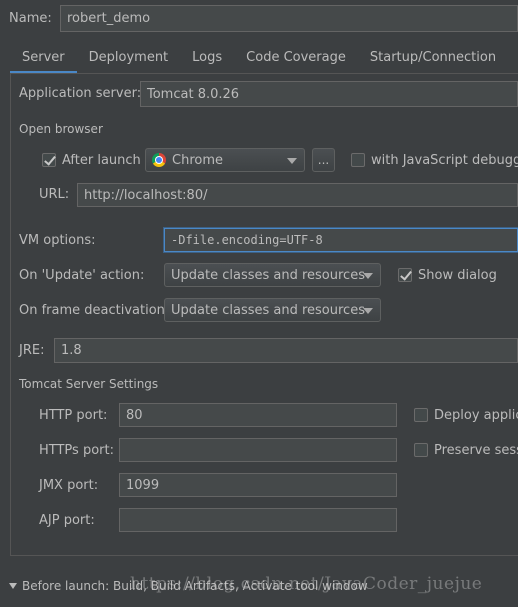 The width and height of the screenshot is (518, 607). I want to click on jmx-port-label: JMX port:, so click(69, 485).